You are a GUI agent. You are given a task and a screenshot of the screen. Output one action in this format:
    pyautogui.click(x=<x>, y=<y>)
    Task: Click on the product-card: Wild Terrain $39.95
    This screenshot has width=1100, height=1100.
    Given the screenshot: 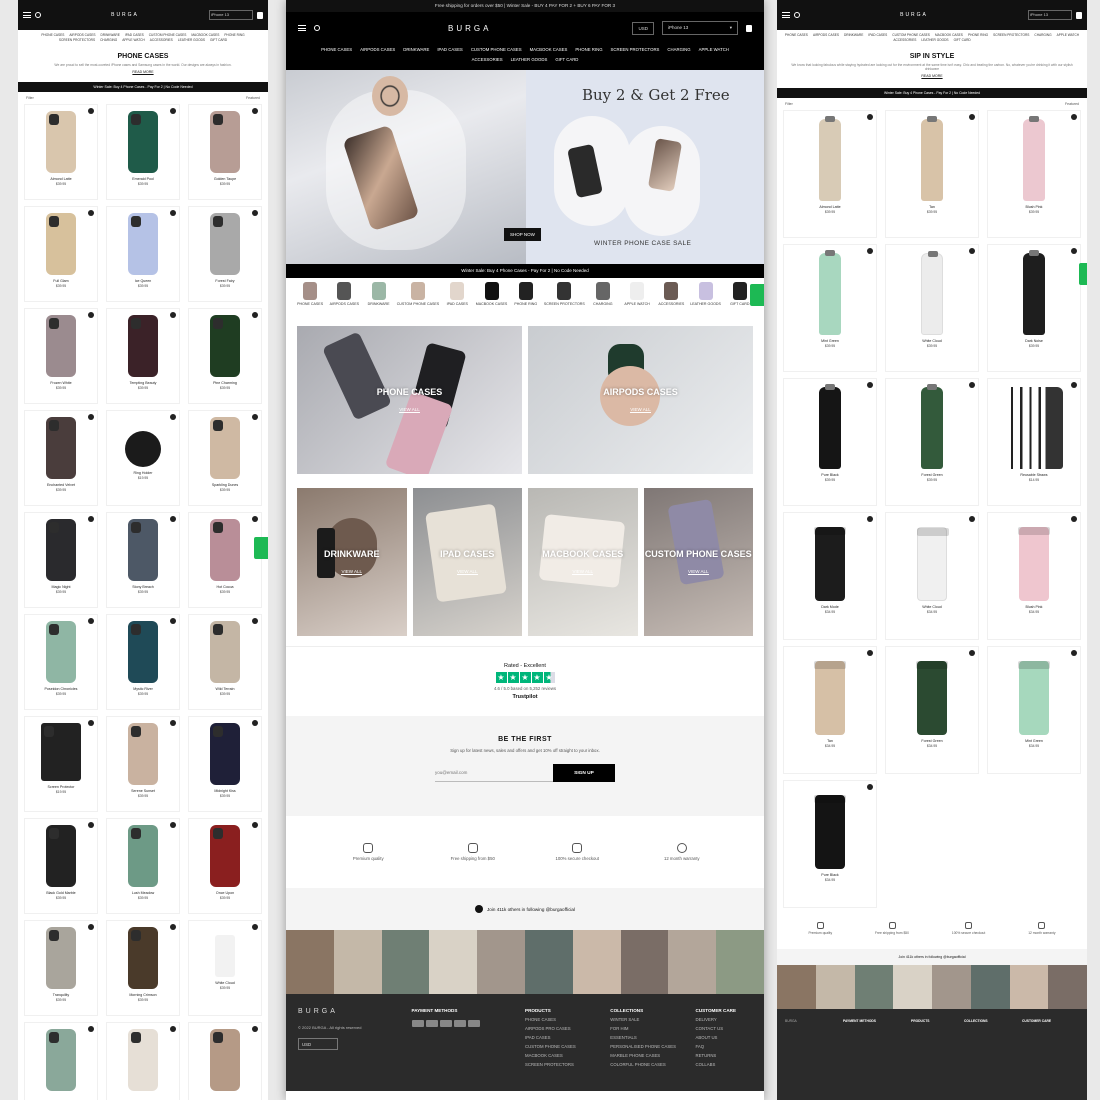 What is the action you would take?
    pyautogui.click(x=225, y=662)
    